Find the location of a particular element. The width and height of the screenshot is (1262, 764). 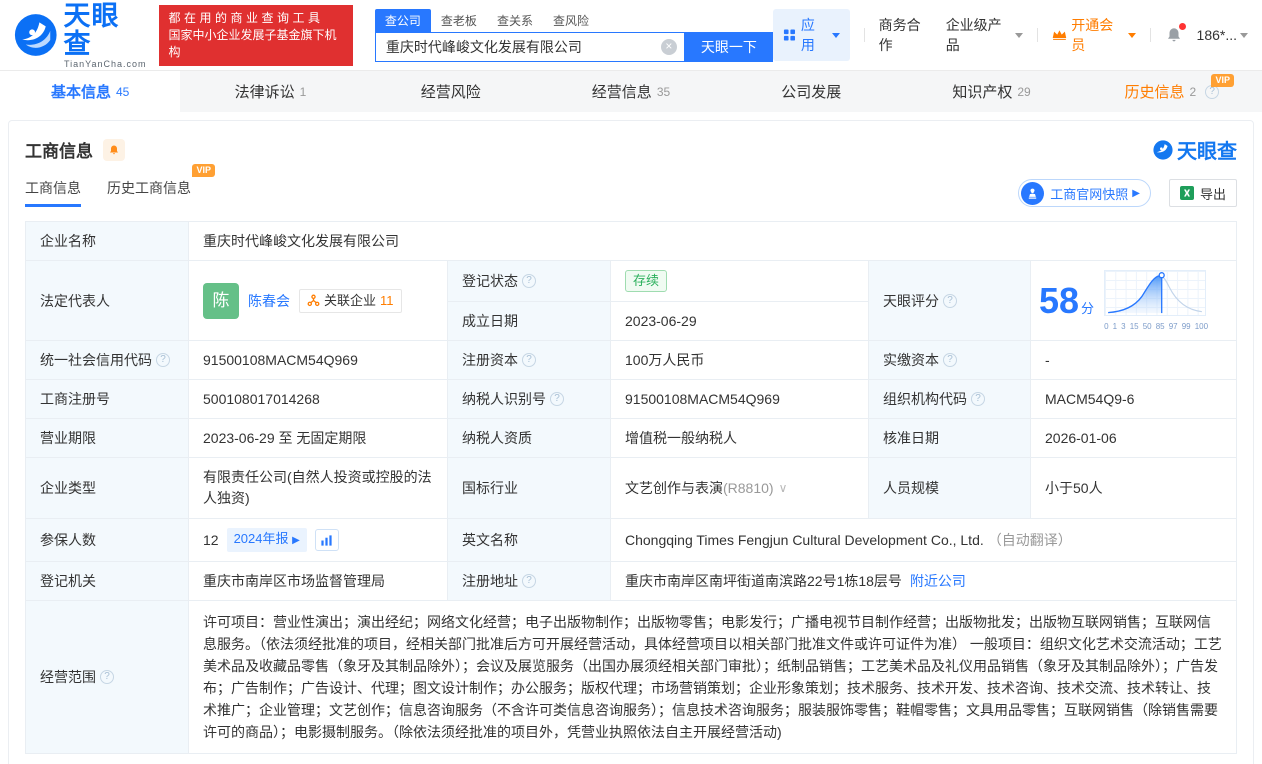

tab-legal-proceedings: 法律诉讼 1 is located at coordinates (270, 91).